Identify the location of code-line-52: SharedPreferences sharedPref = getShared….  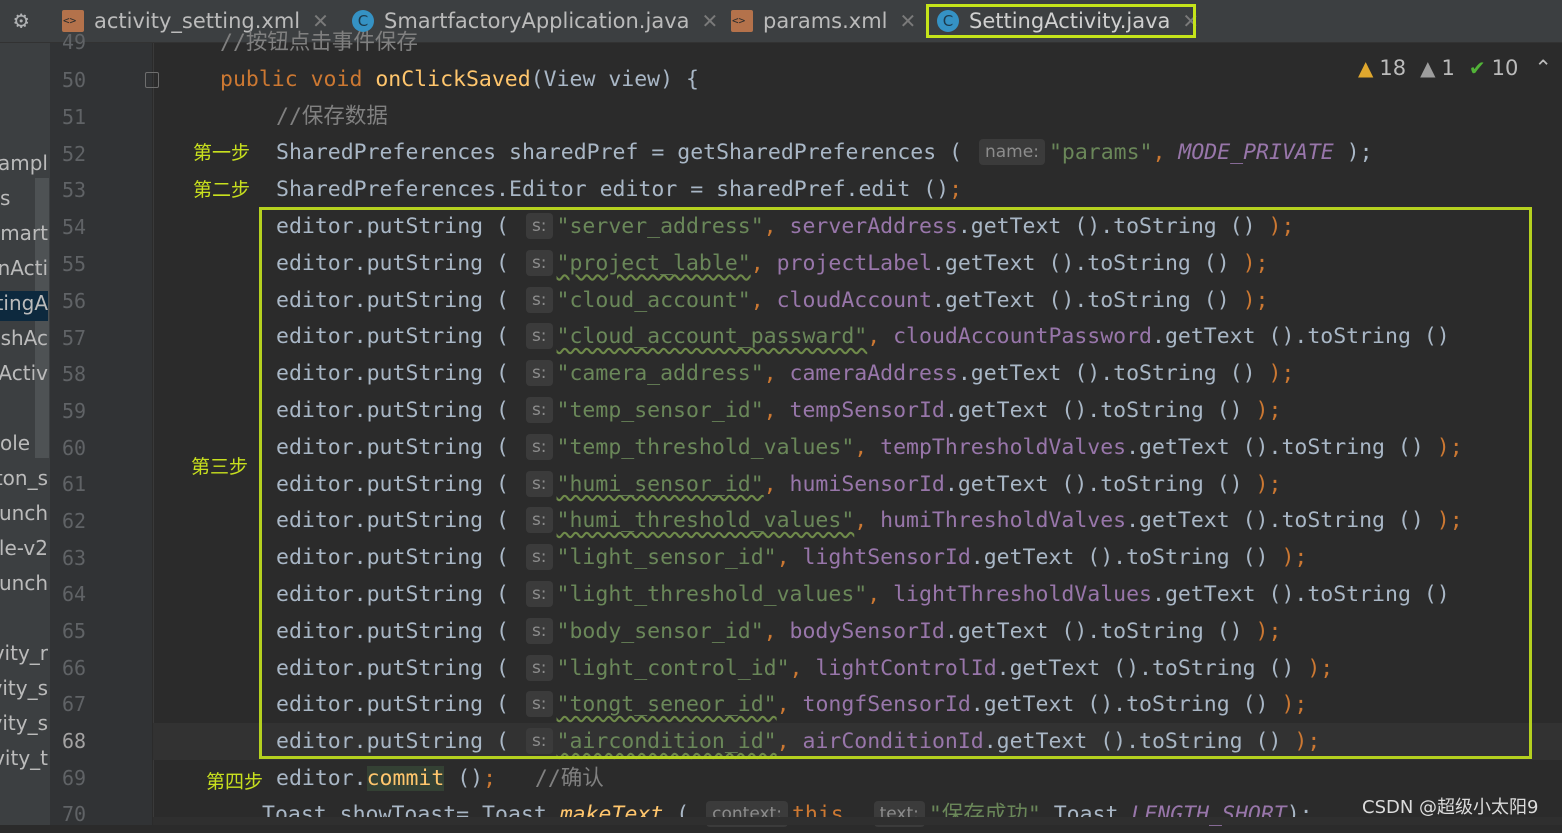
(824, 152).